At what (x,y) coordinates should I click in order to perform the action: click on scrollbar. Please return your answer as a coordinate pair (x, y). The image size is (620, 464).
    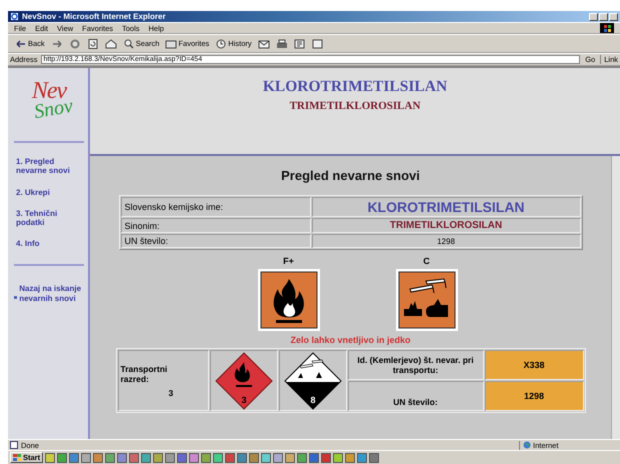
    Looking at the image, I should click on (615, 297).